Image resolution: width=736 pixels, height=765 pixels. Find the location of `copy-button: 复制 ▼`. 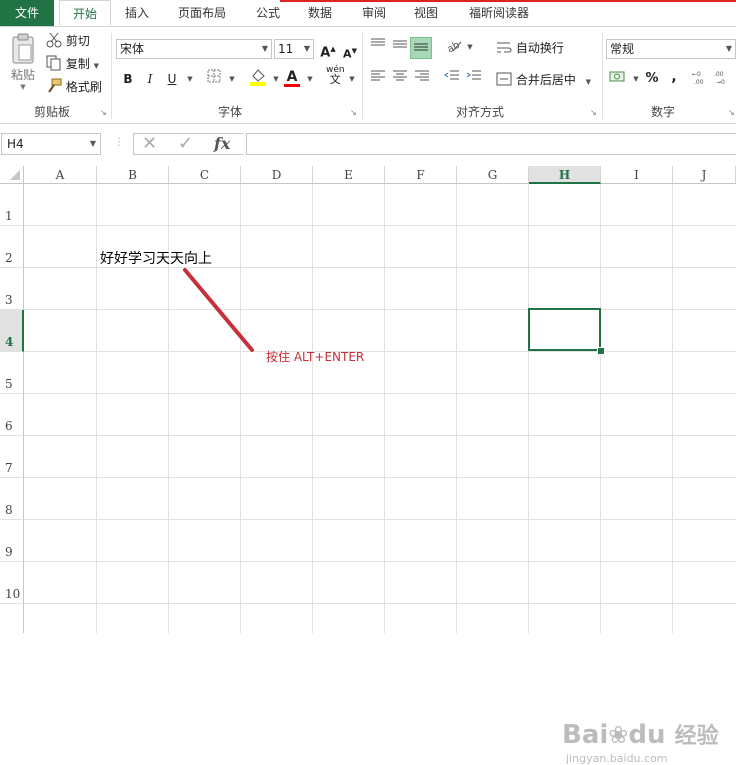

copy-button: 复制 ▼ is located at coordinates (72, 64).